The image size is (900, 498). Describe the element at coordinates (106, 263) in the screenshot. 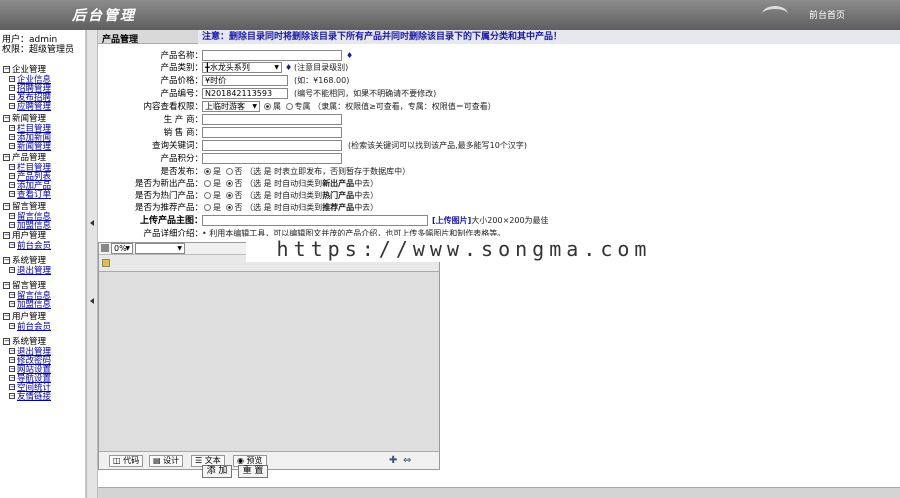

I see `editor-image-icon` at that location.